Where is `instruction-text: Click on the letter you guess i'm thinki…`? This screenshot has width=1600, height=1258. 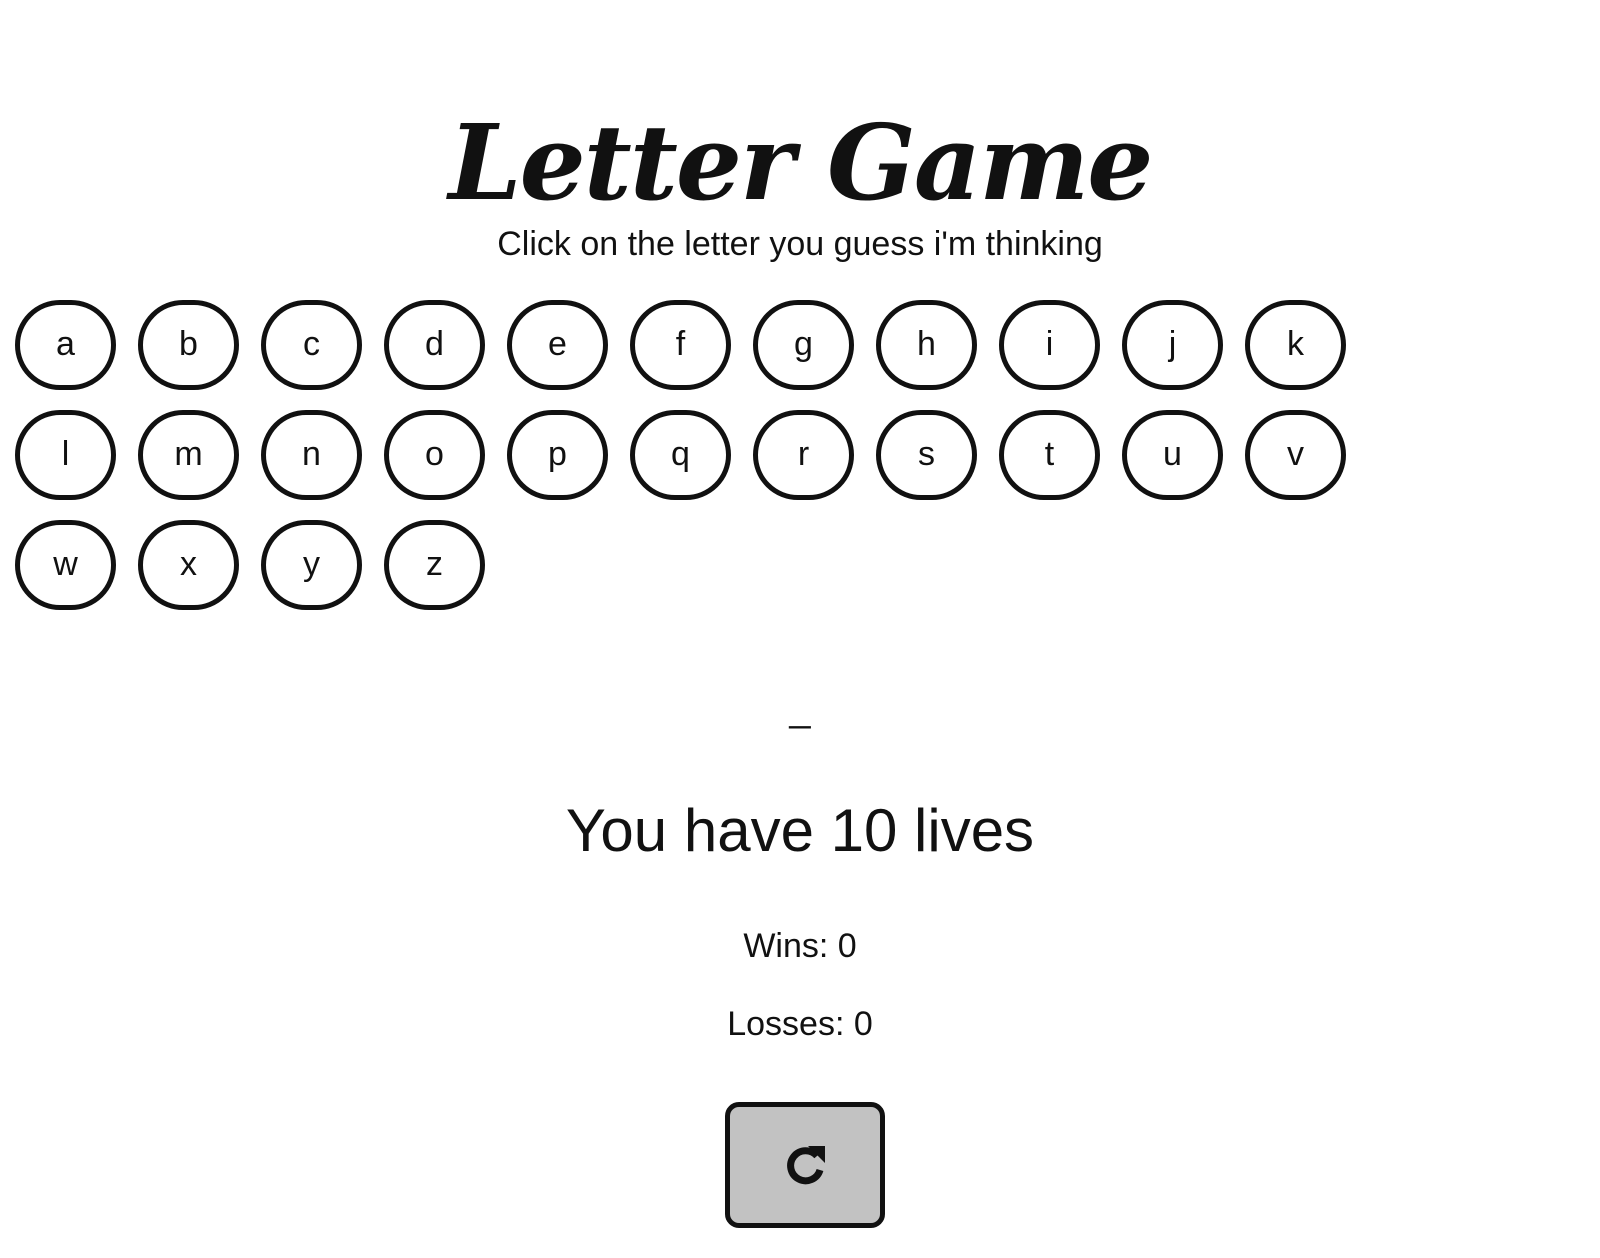
instruction-text: Click on the letter you guess i'm thinki… is located at coordinates (800, 244).